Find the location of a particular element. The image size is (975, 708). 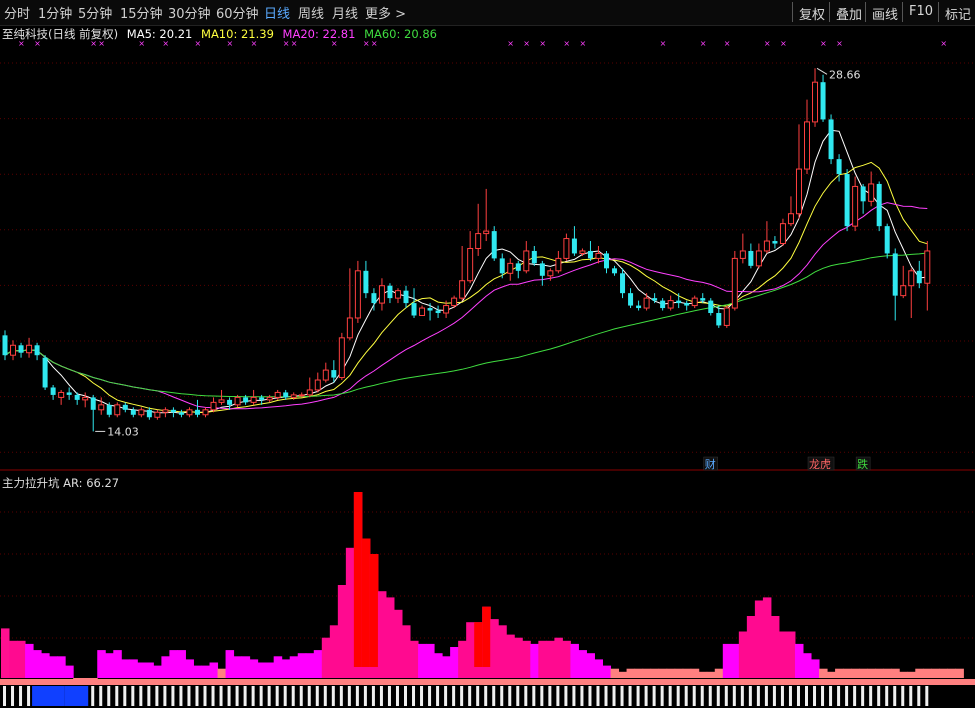

bottom-blue-block is located at coordinates (48, 696).